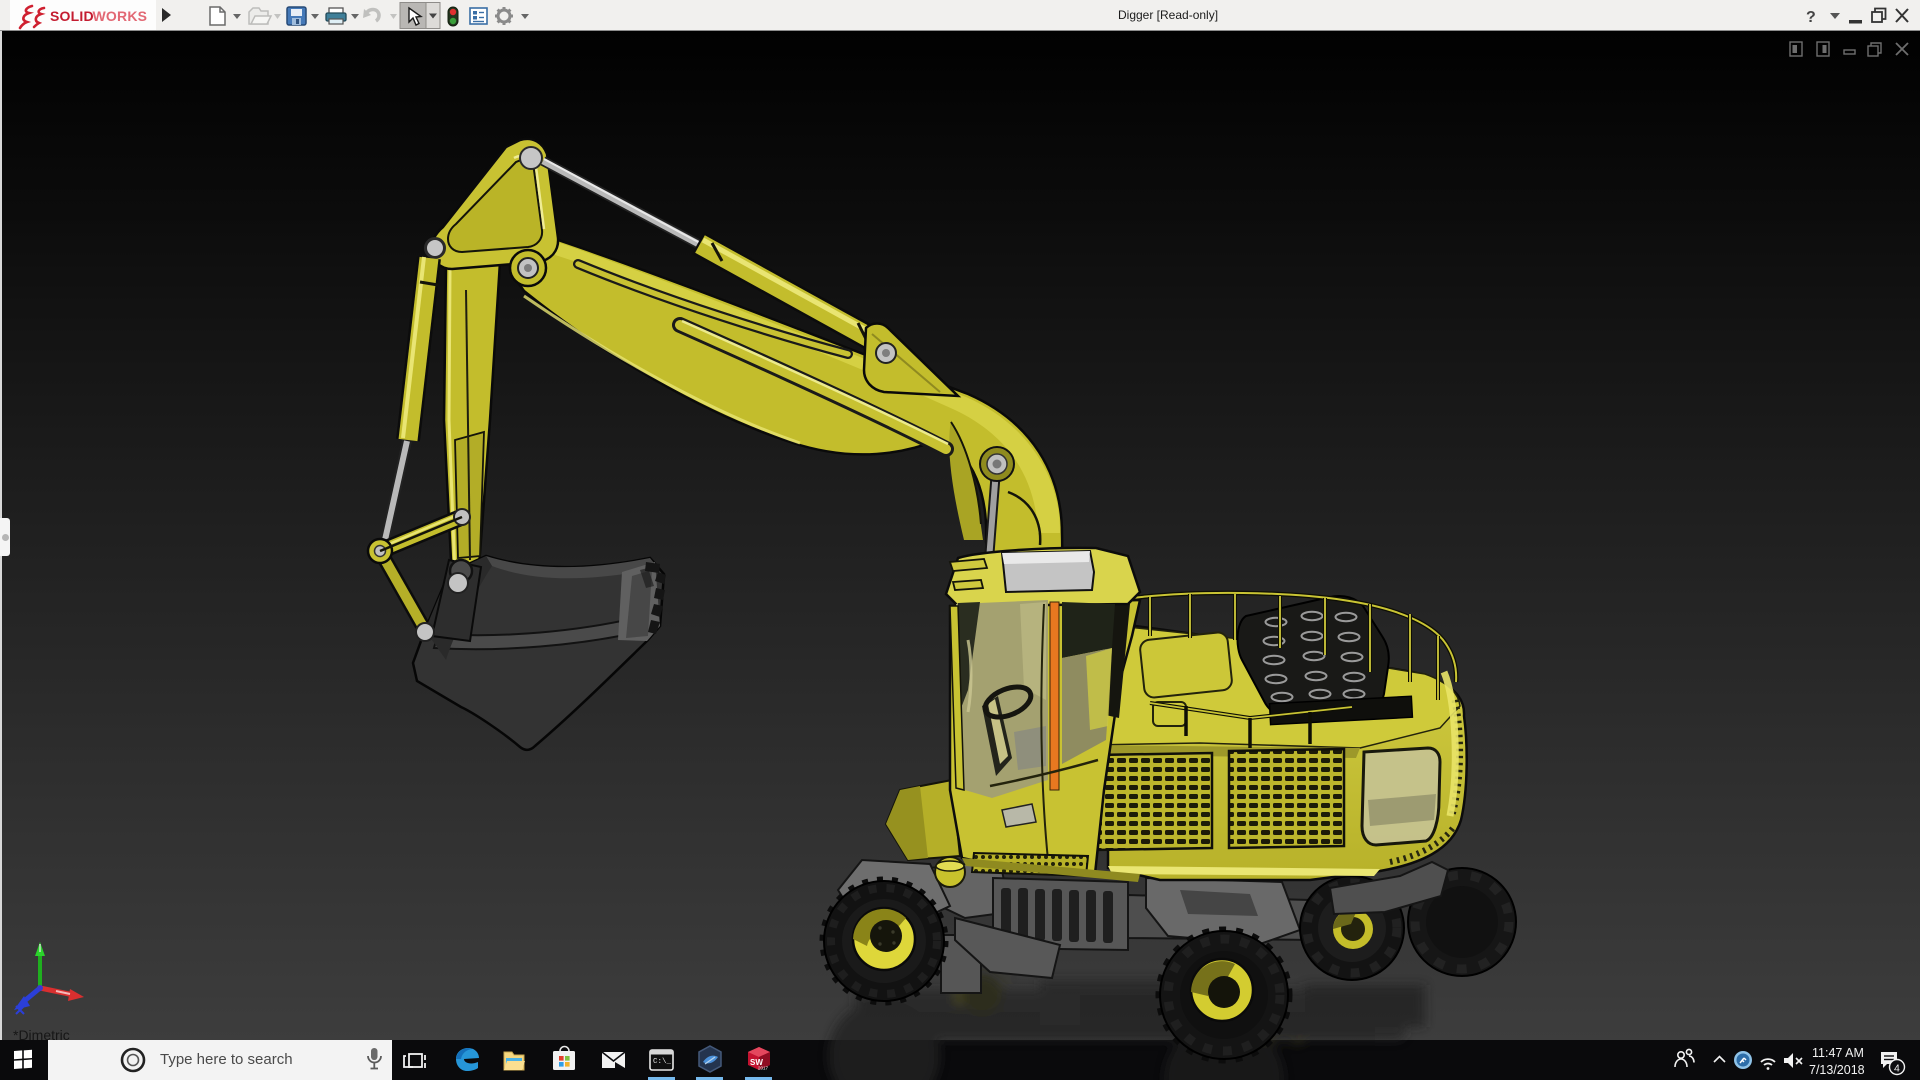  What do you see at coordinates (72, 16) in the screenshot?
I see `svg-text: SOLID` at bounding box center [72, 16].